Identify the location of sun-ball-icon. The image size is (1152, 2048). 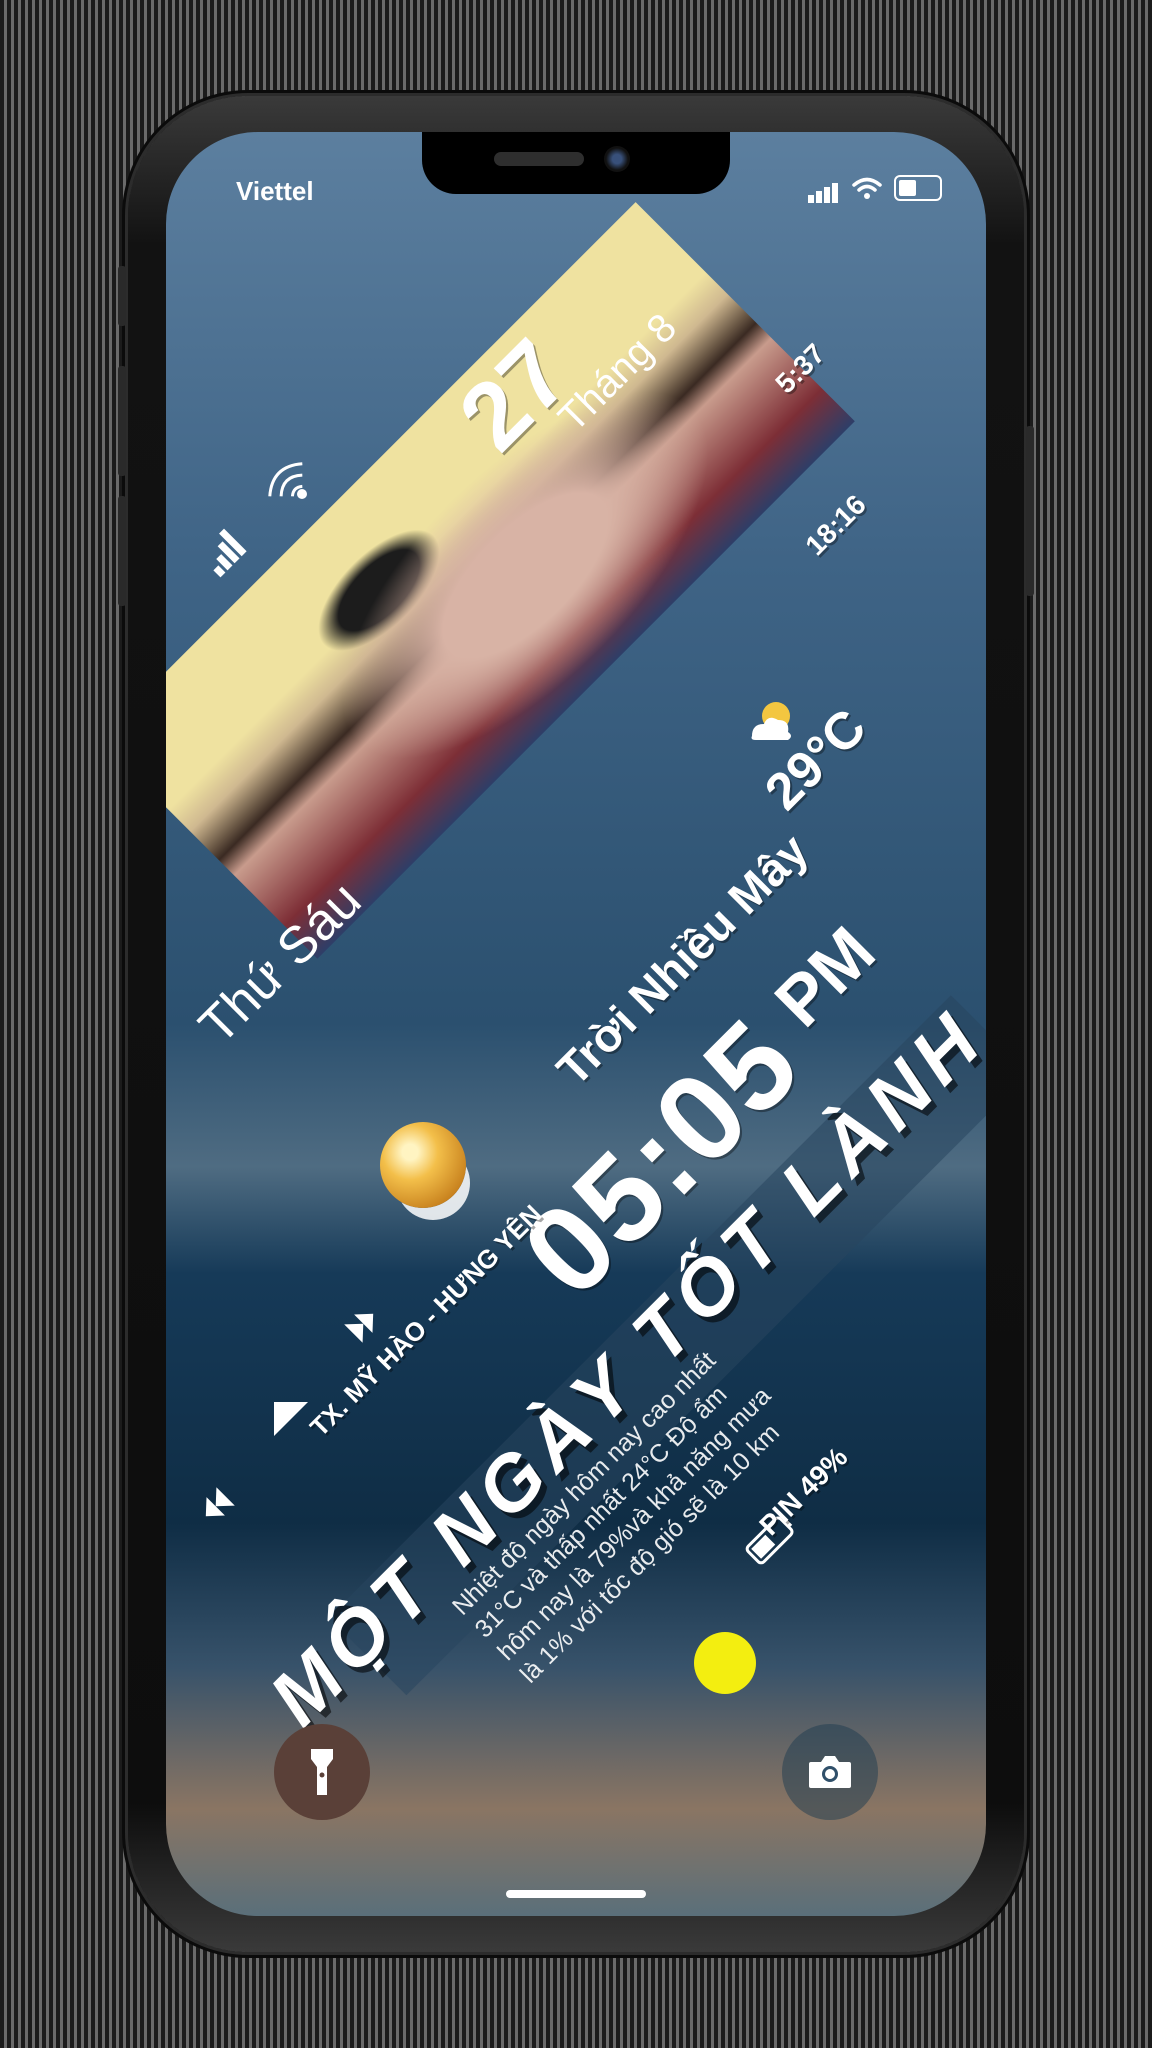
(423, 1165).